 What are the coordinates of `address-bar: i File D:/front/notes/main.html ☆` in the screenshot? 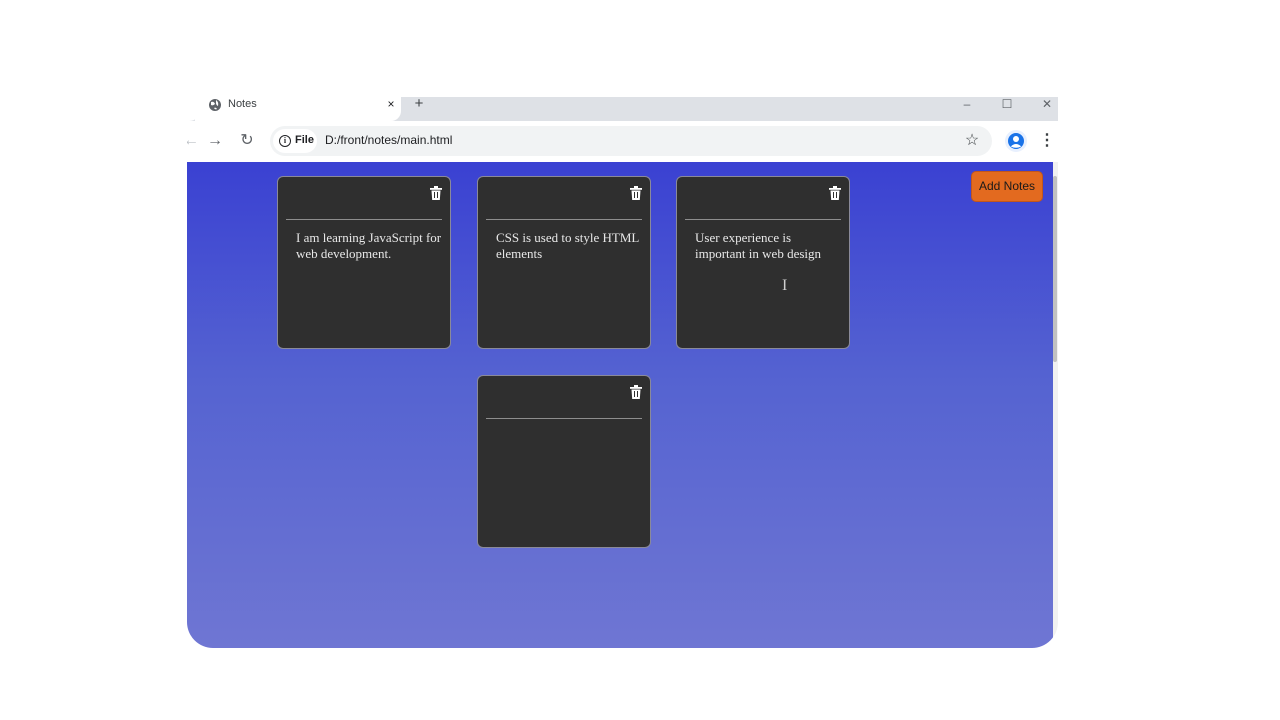 It's located at (631, 141).